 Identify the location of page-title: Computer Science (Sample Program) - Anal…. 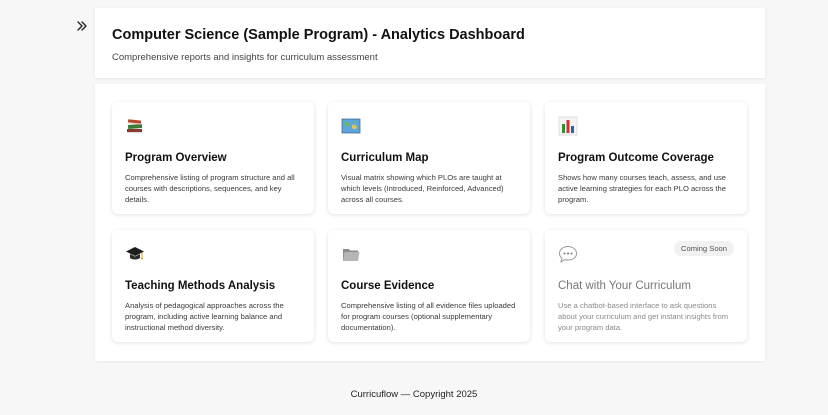
(318, 35).